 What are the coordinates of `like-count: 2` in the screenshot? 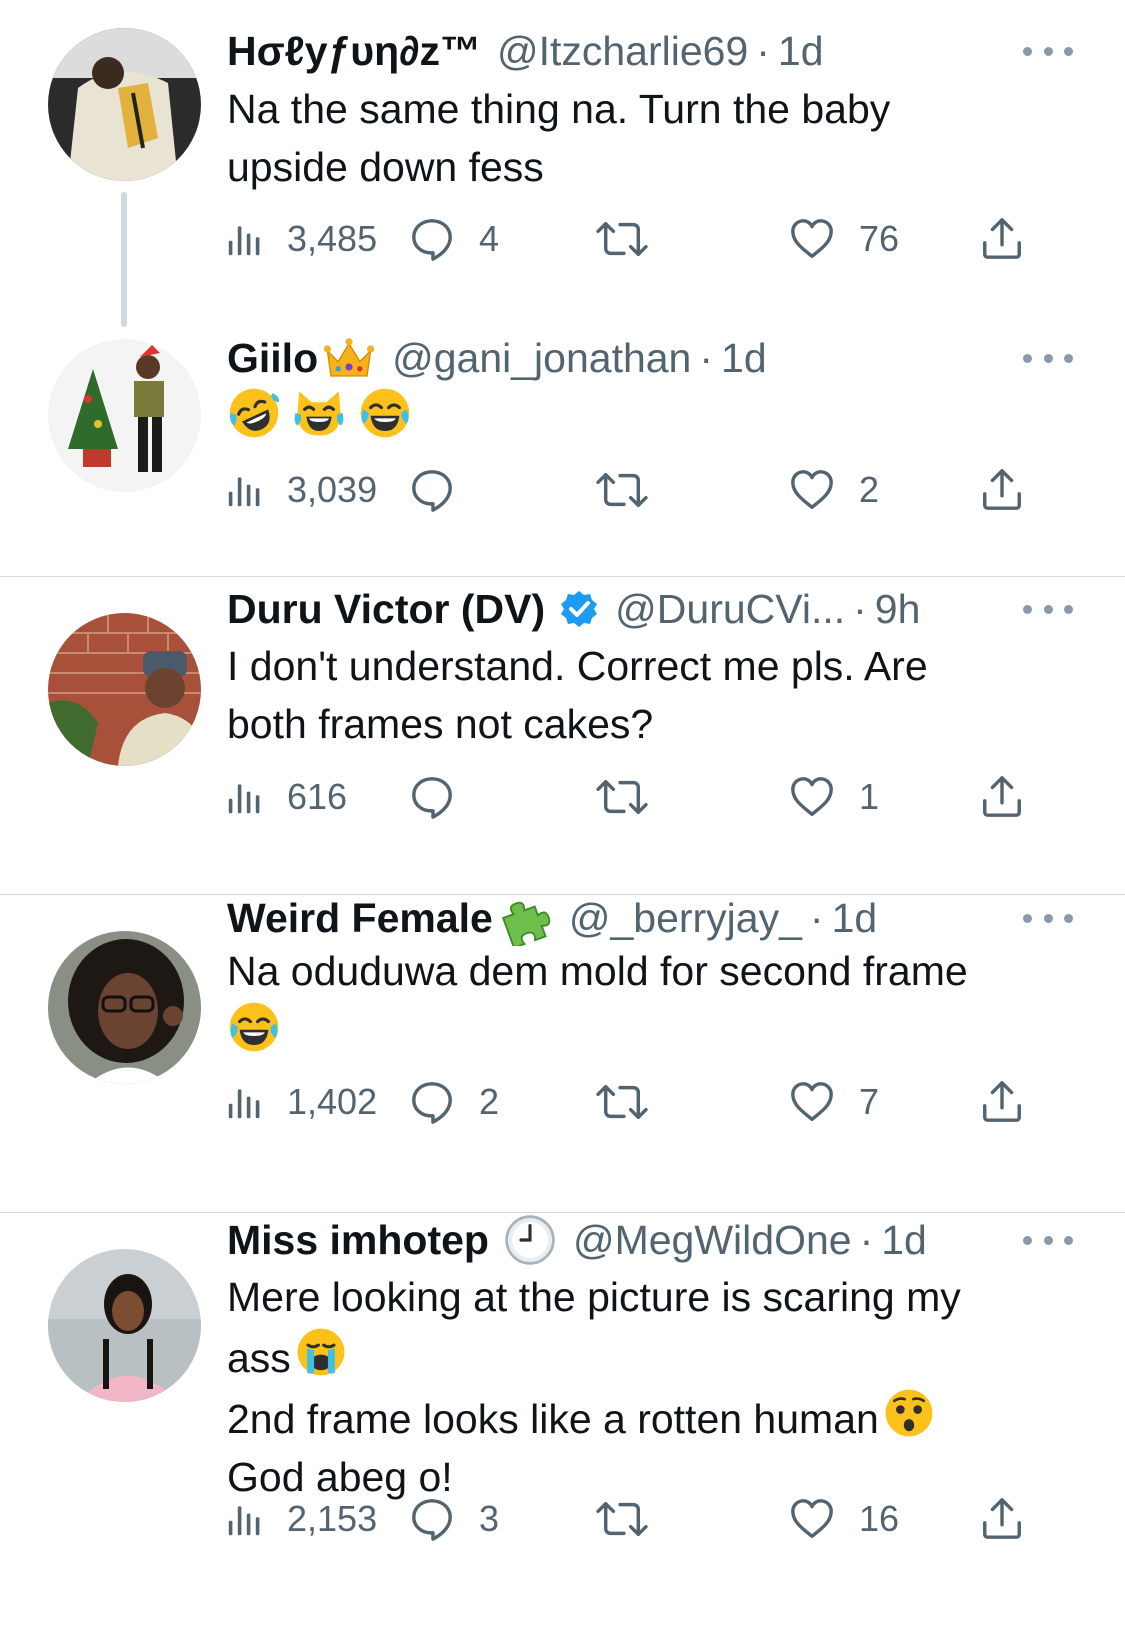 It's located at (869, 489).